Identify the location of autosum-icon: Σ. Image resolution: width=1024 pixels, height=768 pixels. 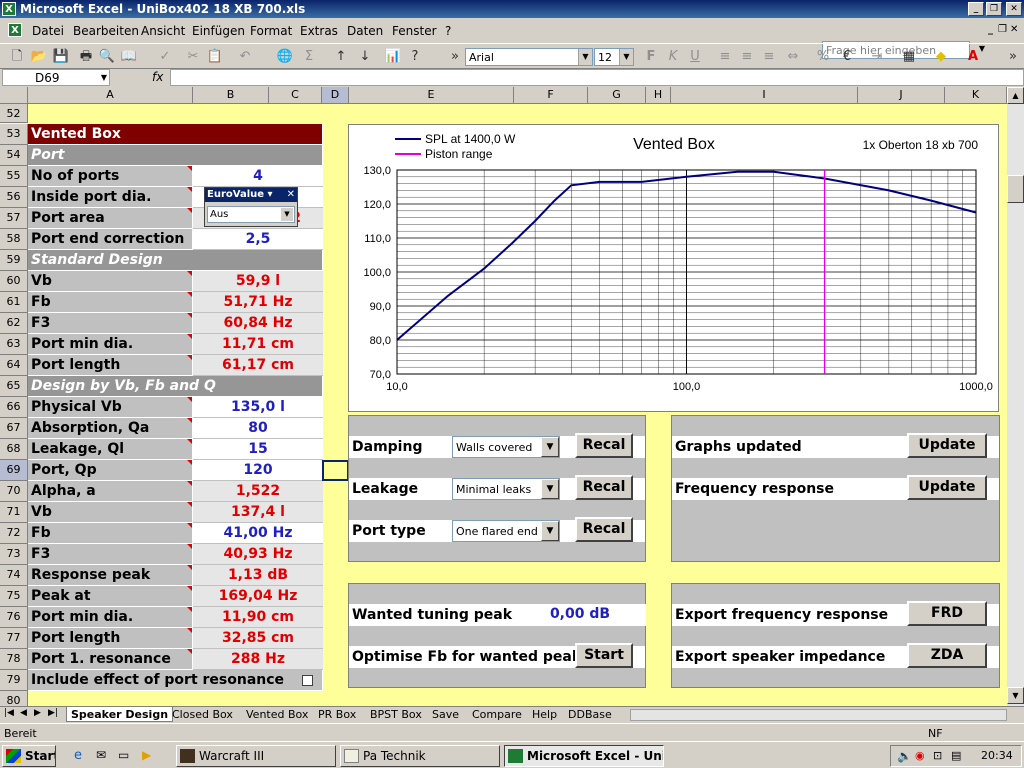
(309, 57).